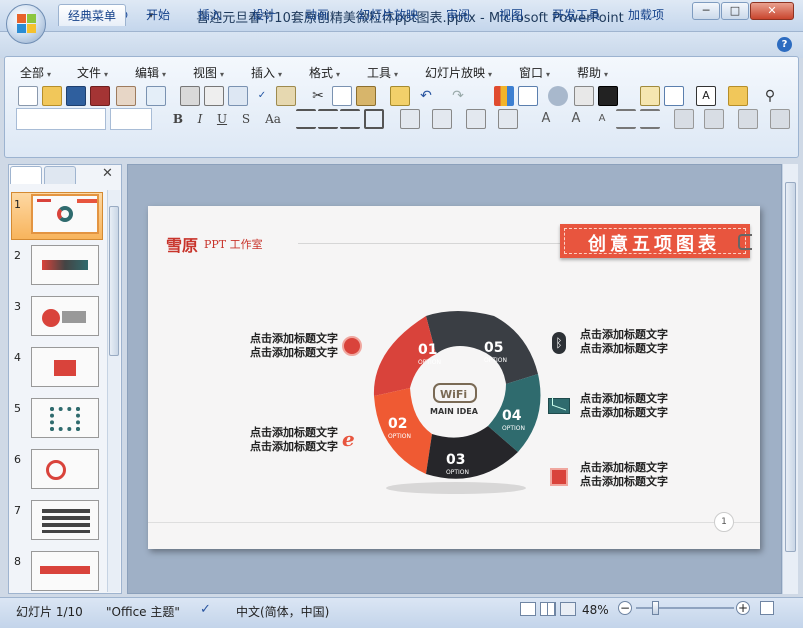  I want to click on new-icon, so click(28, 96).